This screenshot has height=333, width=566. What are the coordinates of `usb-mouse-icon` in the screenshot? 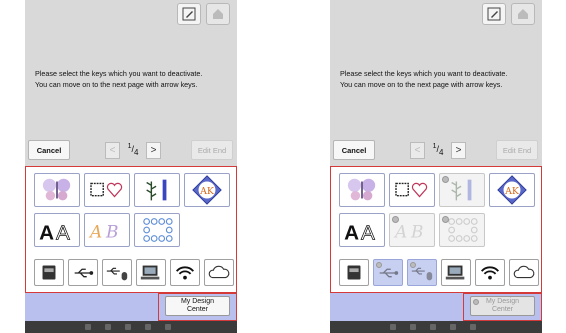 It's located at (117, 274).